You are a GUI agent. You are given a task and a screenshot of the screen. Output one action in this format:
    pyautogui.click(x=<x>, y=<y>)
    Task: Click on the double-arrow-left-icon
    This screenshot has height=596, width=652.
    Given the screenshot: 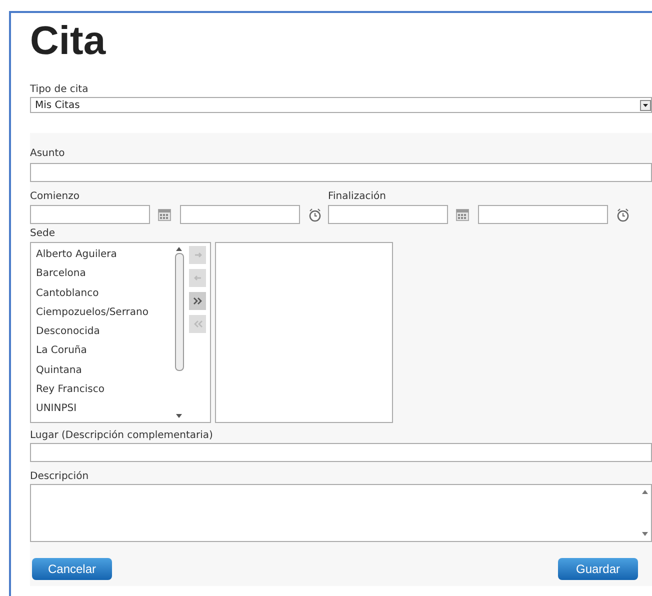 What is the action you would take?
    pyautogui.click(x=198, y=324)
    